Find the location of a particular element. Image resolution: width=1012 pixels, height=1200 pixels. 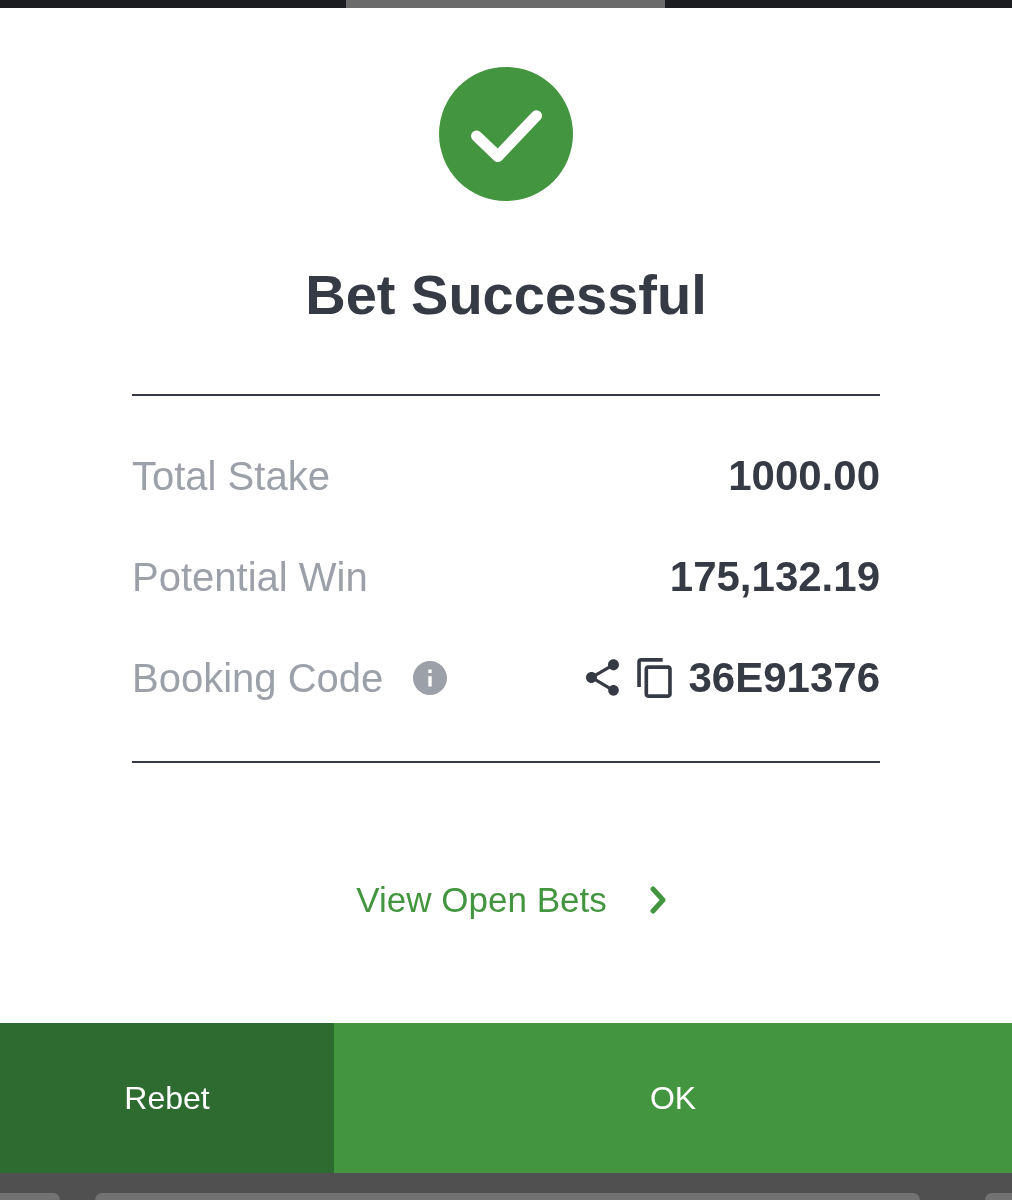

detail-value: 175,132.19 is located at coordinates (774, 576).